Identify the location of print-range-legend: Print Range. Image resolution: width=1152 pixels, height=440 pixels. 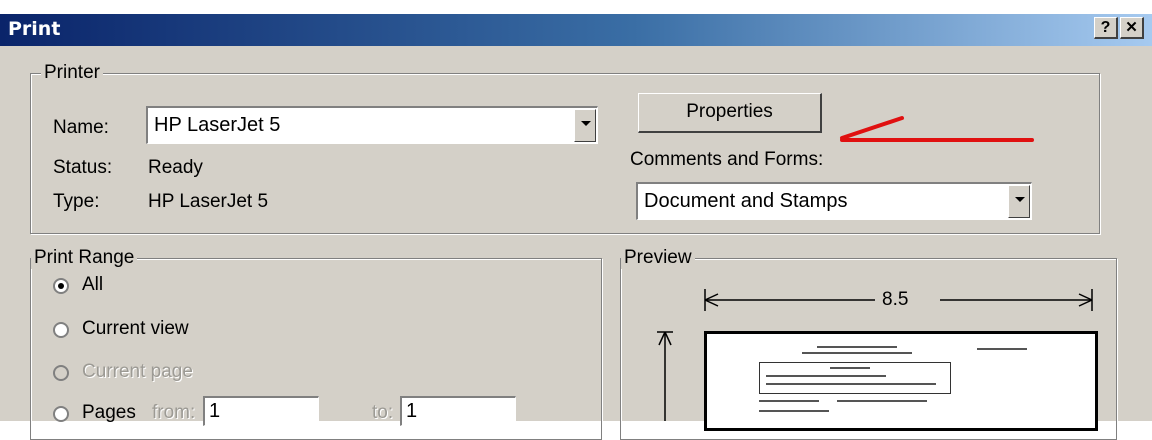
(84, 258).